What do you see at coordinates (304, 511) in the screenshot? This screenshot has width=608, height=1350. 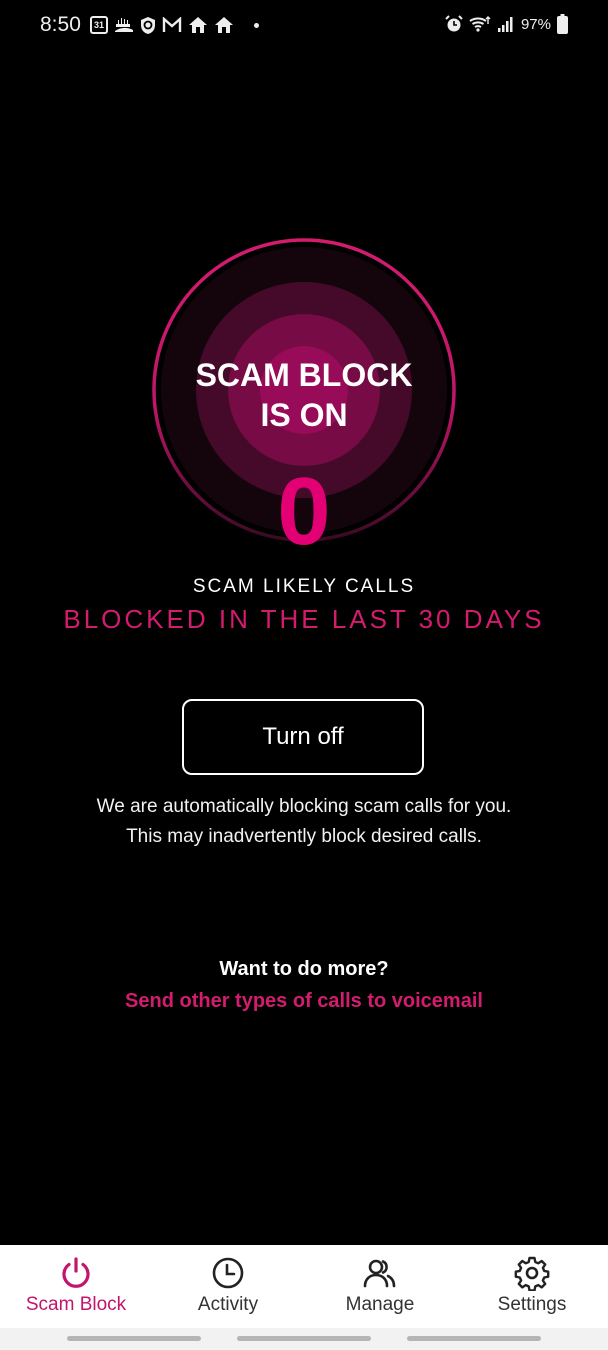 I see `blocked-count: 0` at bounding box center [304, 511].